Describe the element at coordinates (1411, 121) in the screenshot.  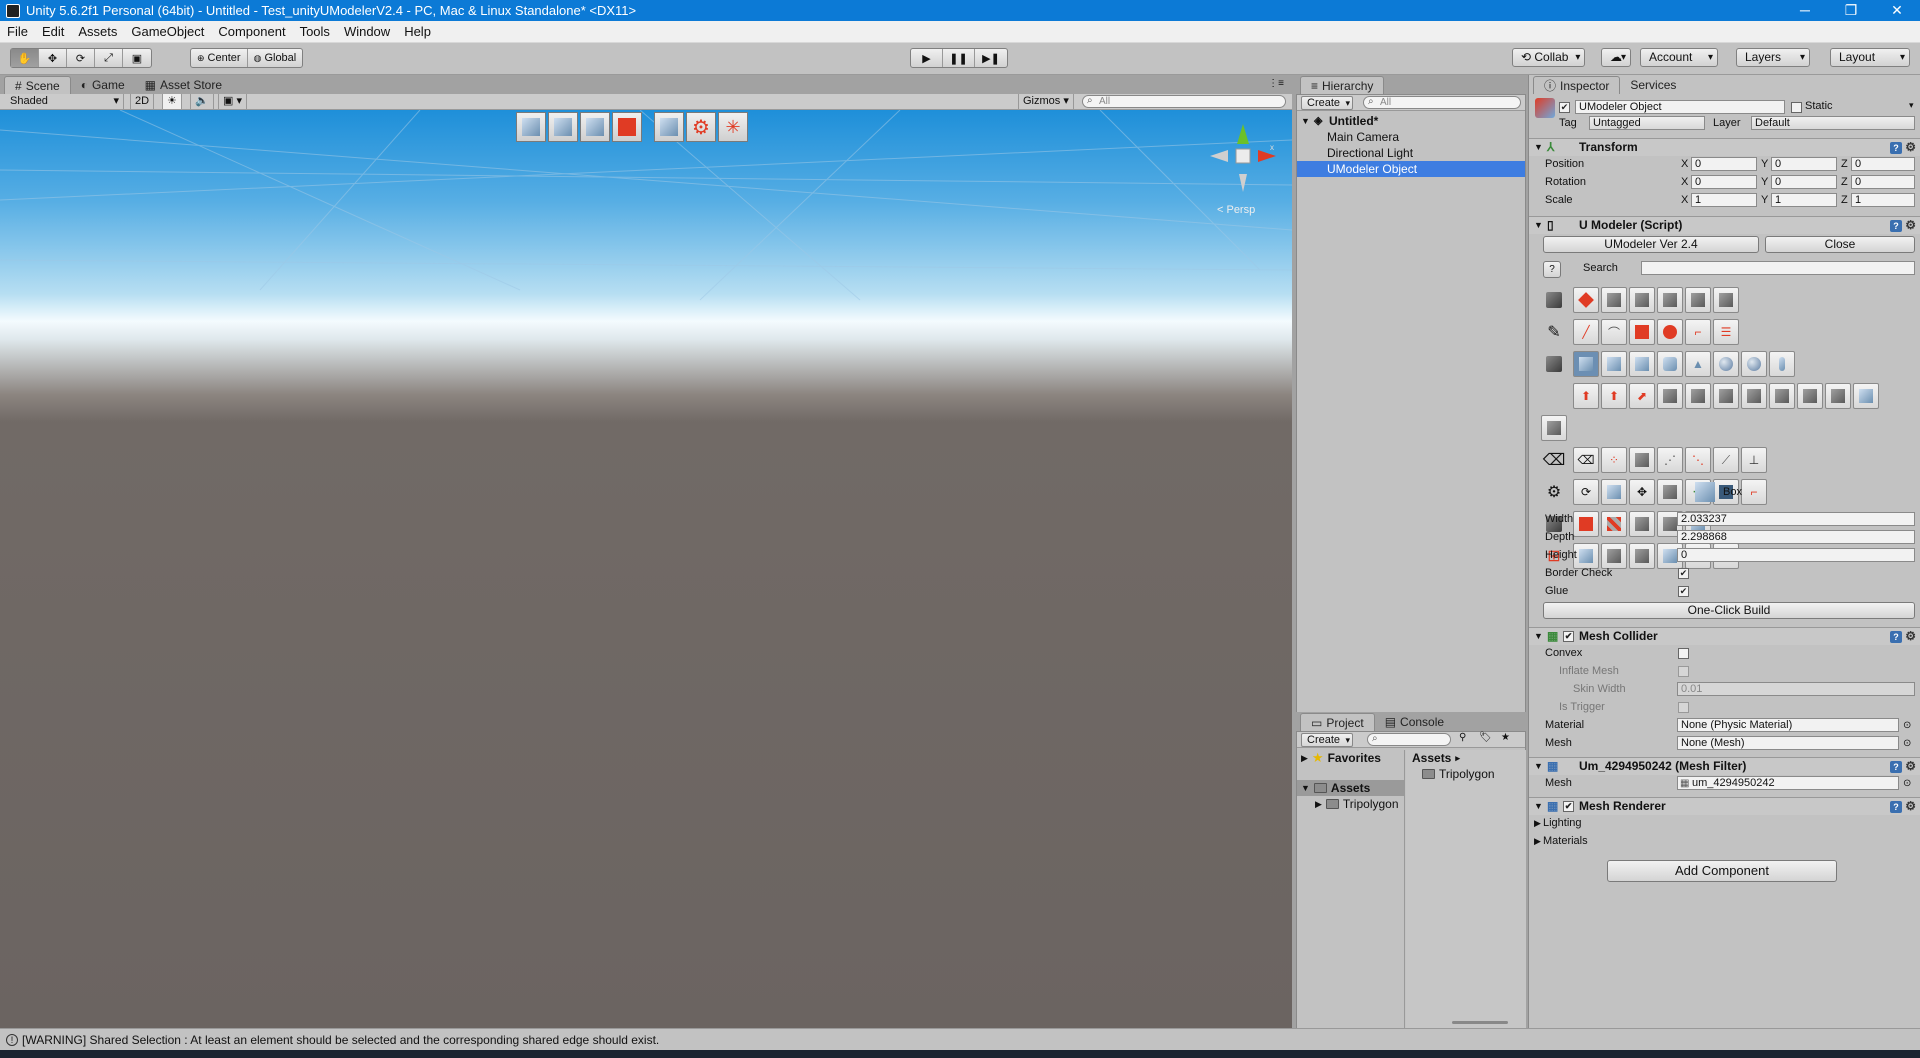
I see `scene-root-item: ▼ ◈ Untitled*` at that location.